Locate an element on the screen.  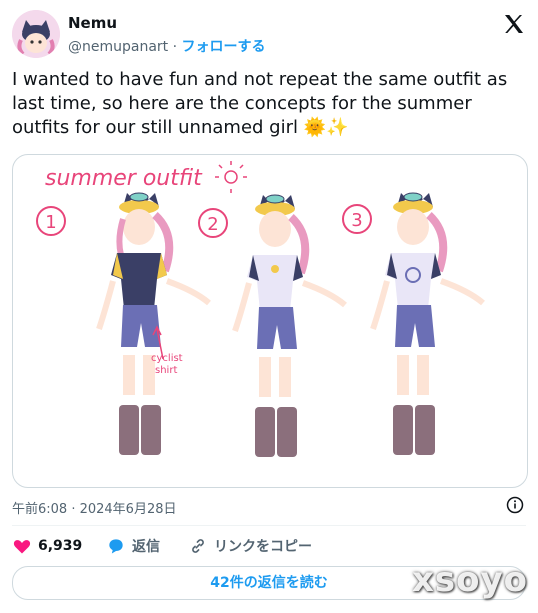
author-name: Nemu is located at coordinates (92, 23).